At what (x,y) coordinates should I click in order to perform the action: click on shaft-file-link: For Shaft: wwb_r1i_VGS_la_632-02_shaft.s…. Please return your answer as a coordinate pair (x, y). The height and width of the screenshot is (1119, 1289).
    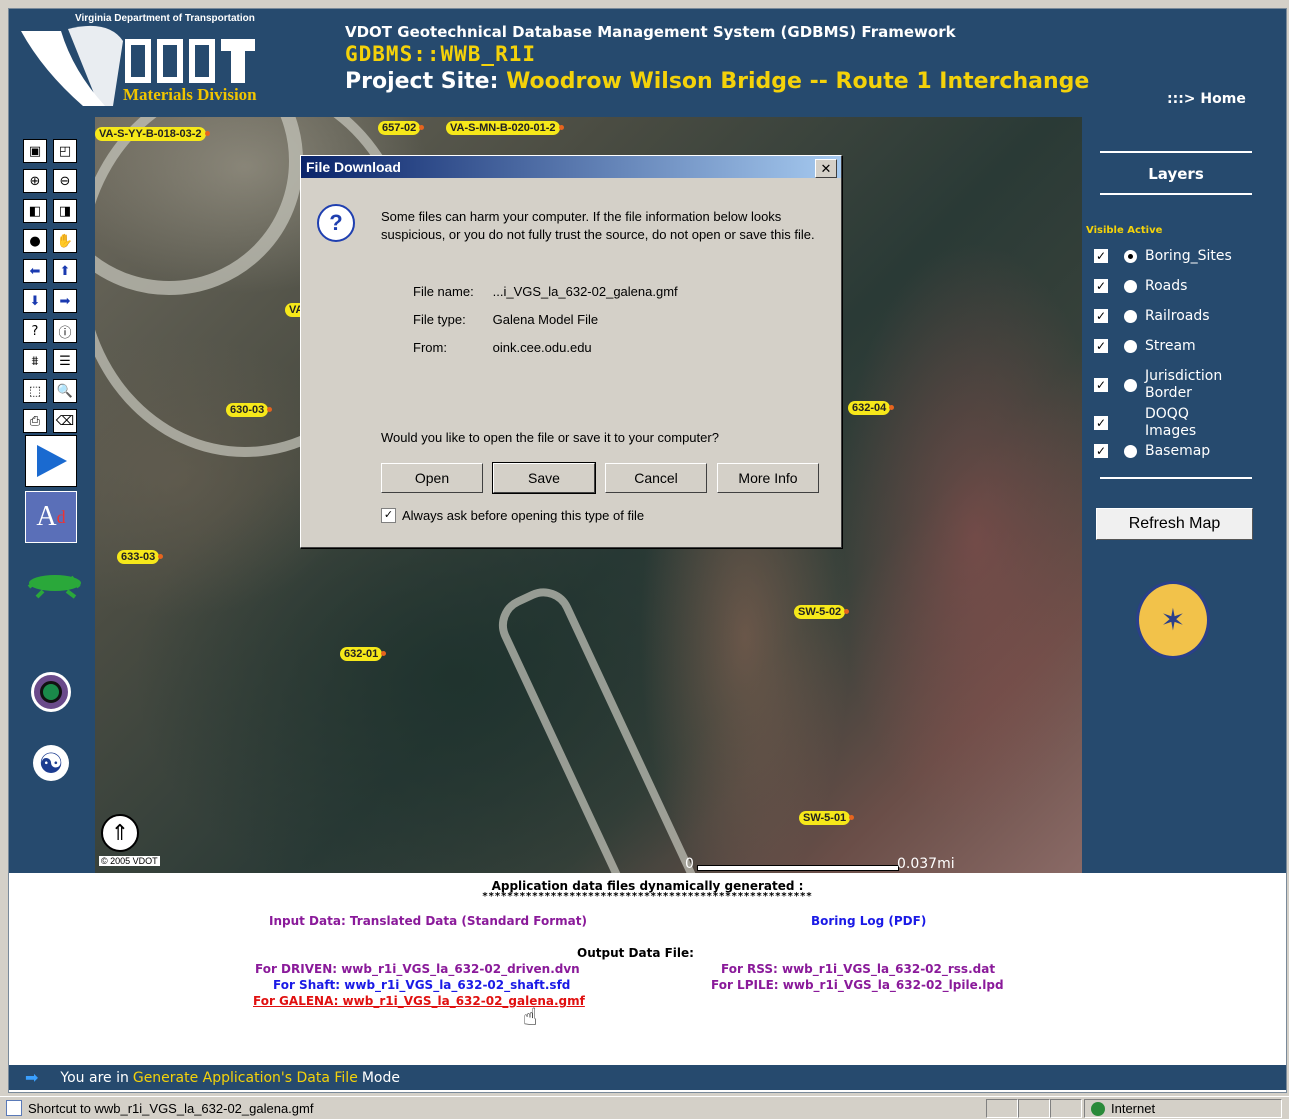
    Looking at the image, I should click on (421, 985).